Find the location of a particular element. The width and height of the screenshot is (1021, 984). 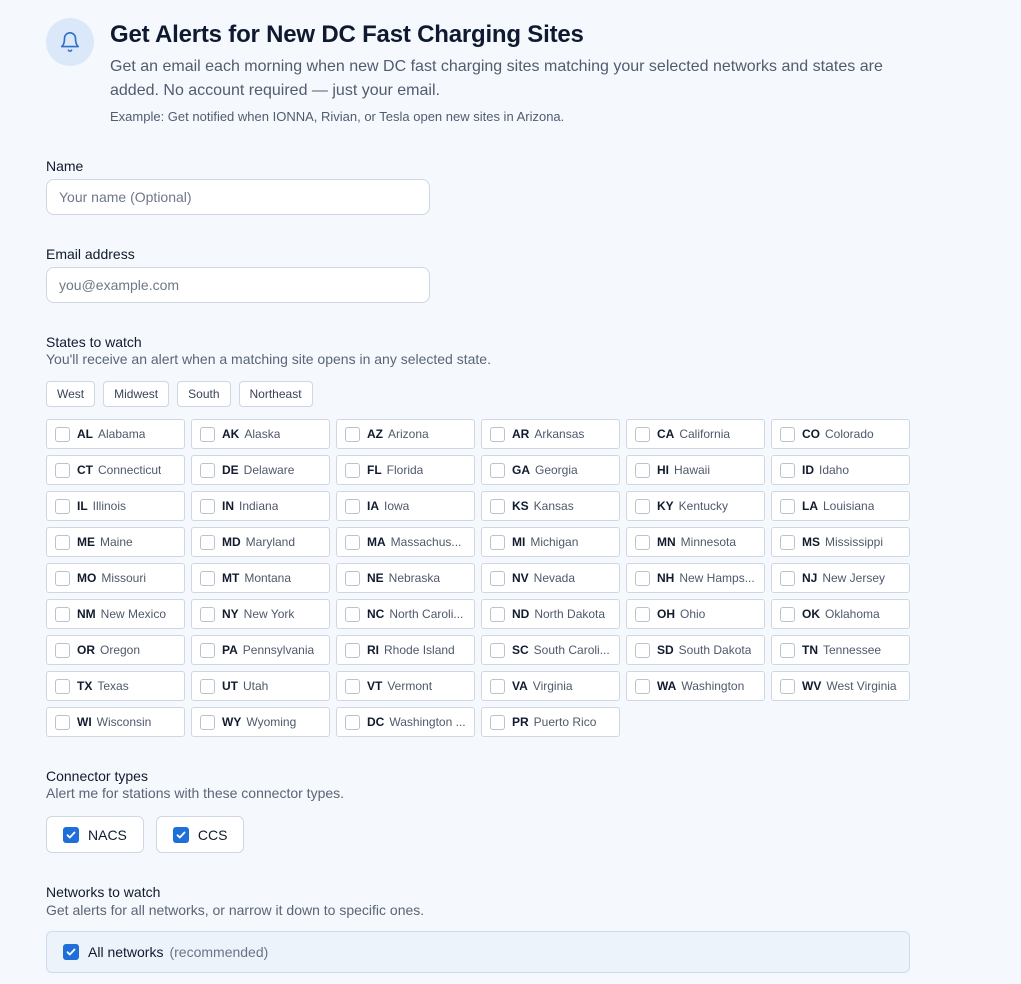

state-option-ok: OK Oklahoma is located at coordinates (840, 614).